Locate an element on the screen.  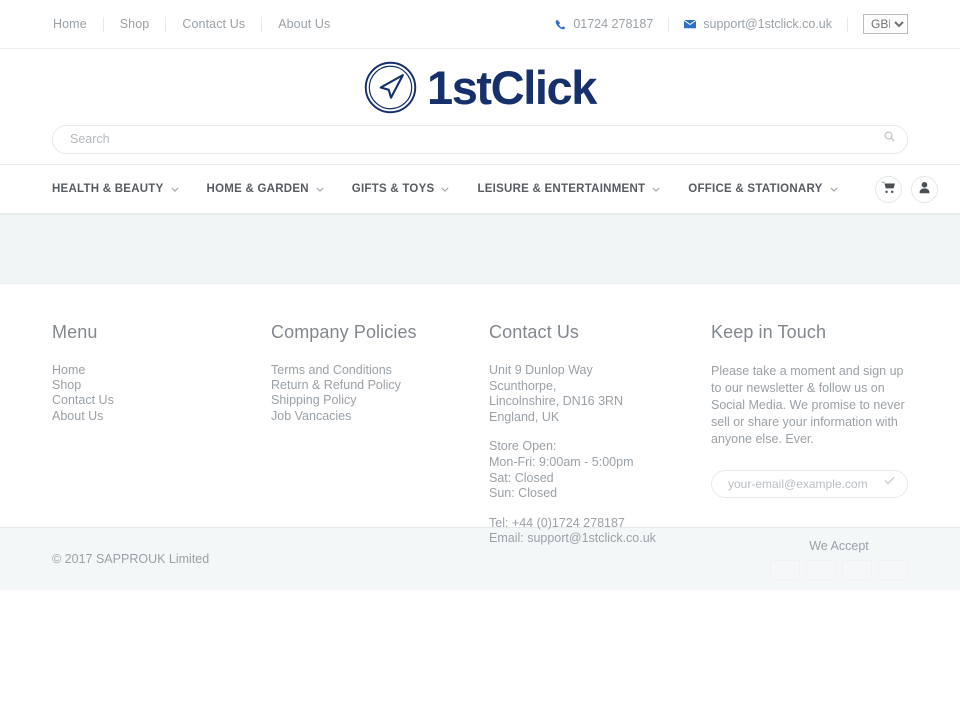
account-button is located at coordinates (924, 189).